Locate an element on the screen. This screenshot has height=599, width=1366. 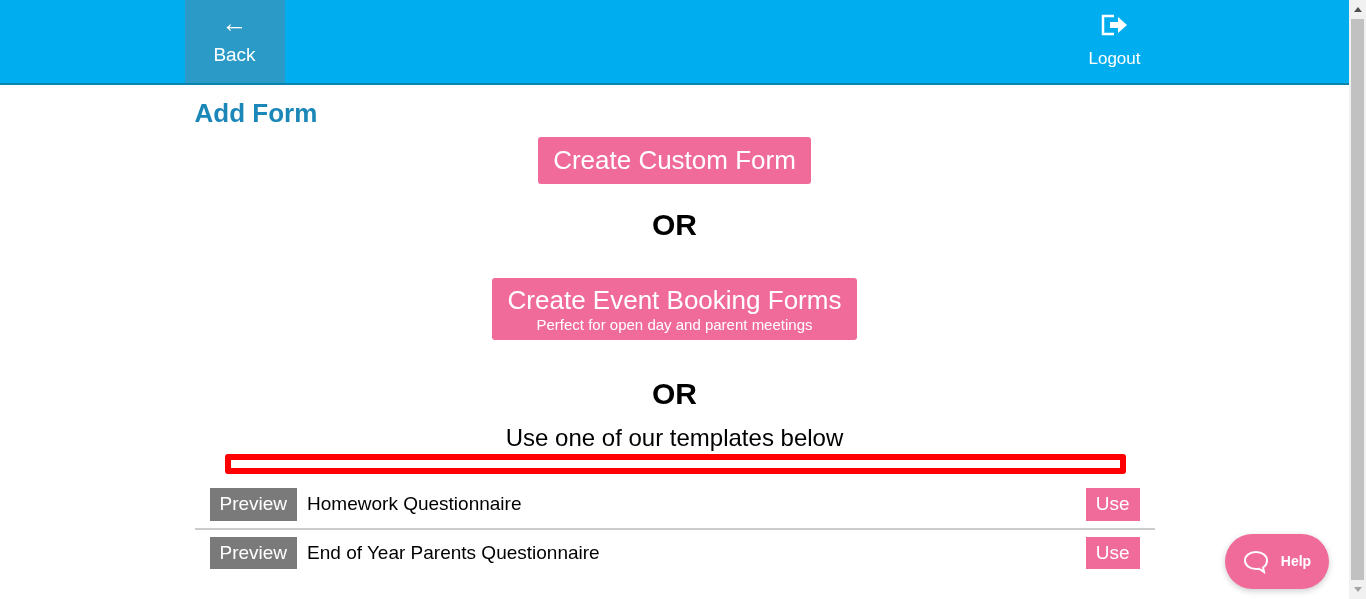
templates-intro: Use one of our templates below is located at coordinates (674, 438).